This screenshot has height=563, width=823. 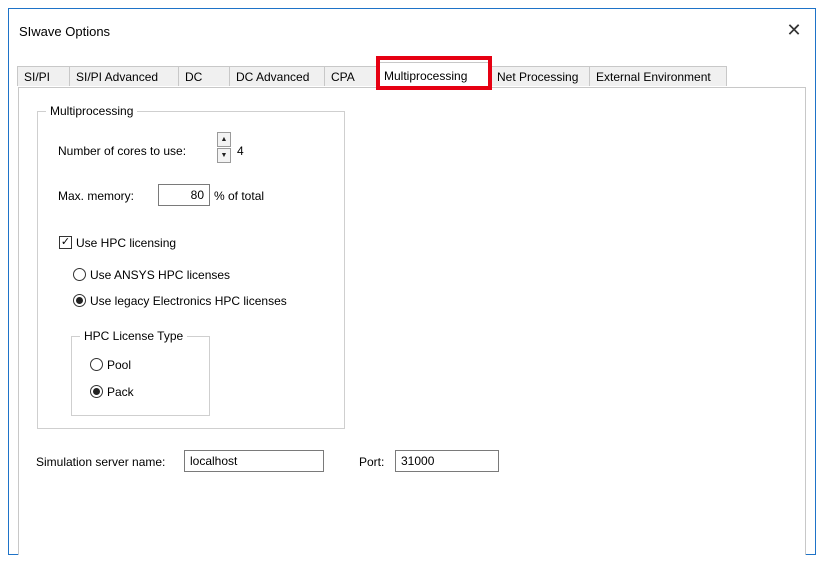 I want to click on hpc-licensing-checkbox: ✓, so click(x=65, y=242).